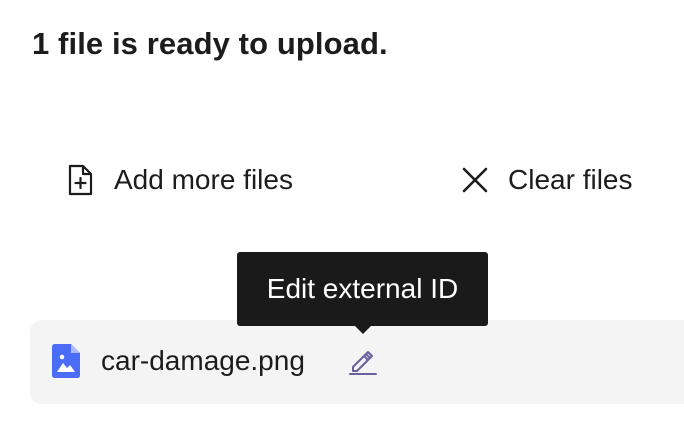  I want to click on add-more-files-button: Add more files, so click(179, 180).